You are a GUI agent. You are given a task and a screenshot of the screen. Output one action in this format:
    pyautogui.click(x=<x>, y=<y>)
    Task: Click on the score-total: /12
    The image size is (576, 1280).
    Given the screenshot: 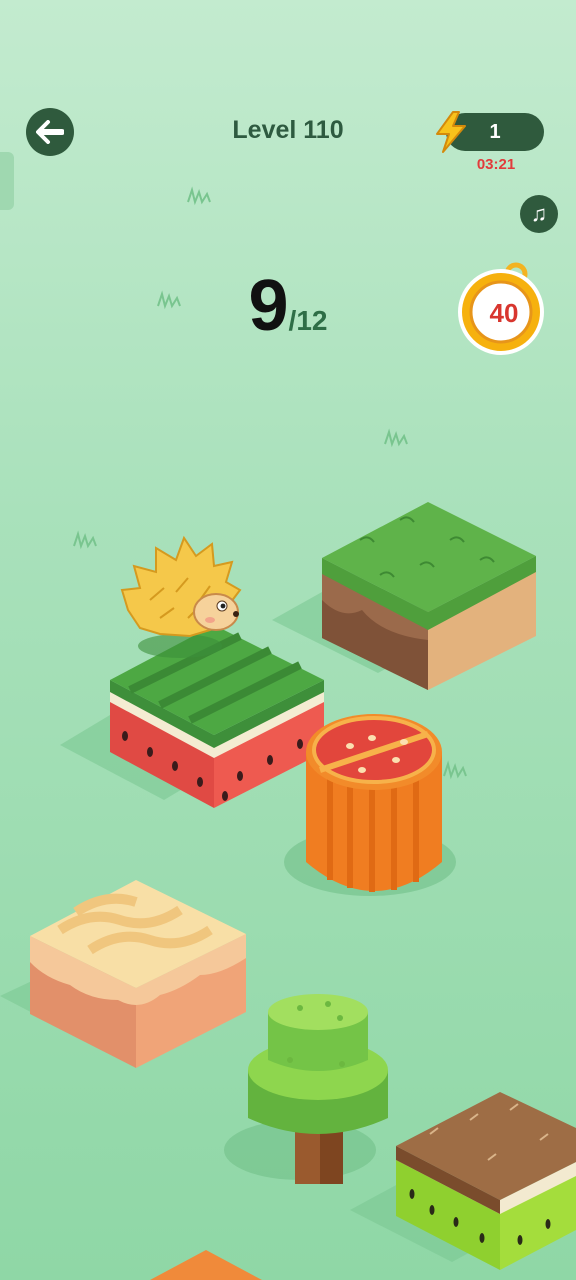 What is the action you would take?
    pyautogui.click(x=308, y=320)
    